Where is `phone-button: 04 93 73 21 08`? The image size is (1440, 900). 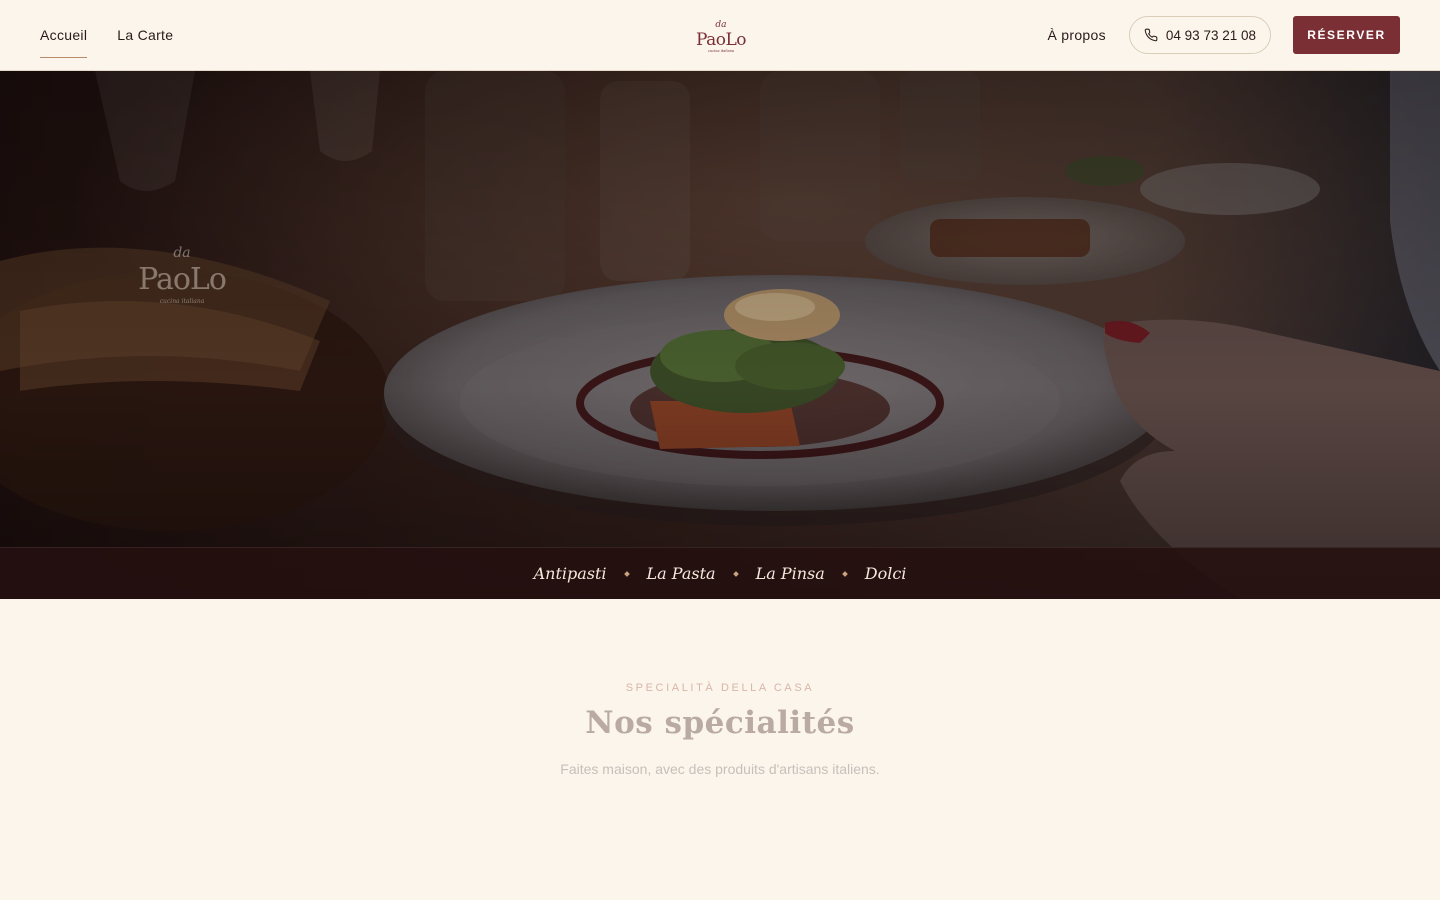
phone-button: 04 93 73 21 08 is located at coordinates (1199, 35).